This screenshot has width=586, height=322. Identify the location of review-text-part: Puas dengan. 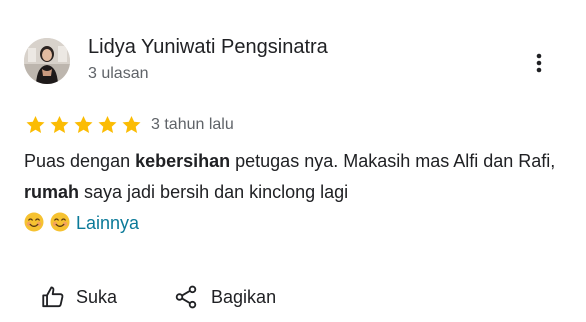
(80, 161).